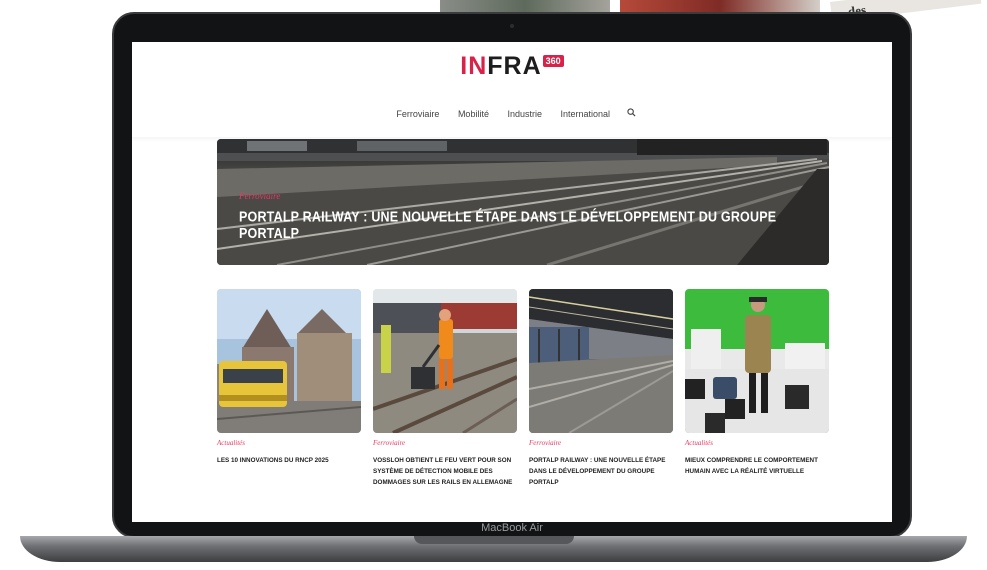  What do you see at coordinates (493, 540) in the screenshot?
I see `laptop-base-notch` at bounding box center [493, 540].